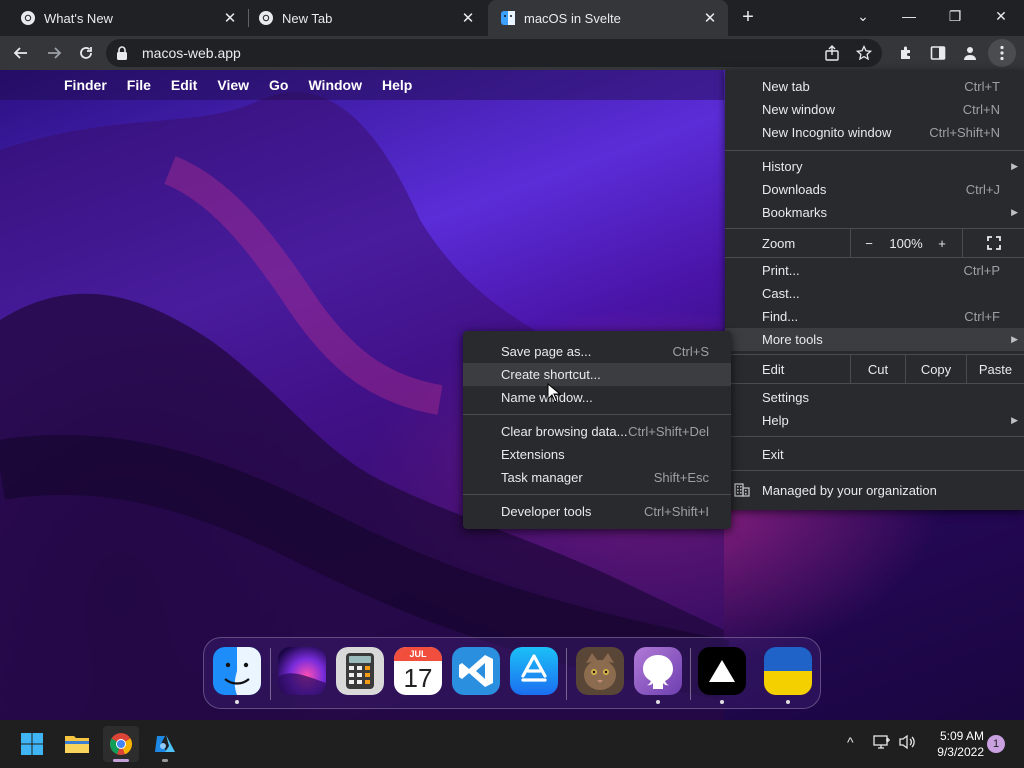  I want to click on menu-clear-browsing-data: Clear browsing data... Ctrl+Shift+Del, so click(597, 431).